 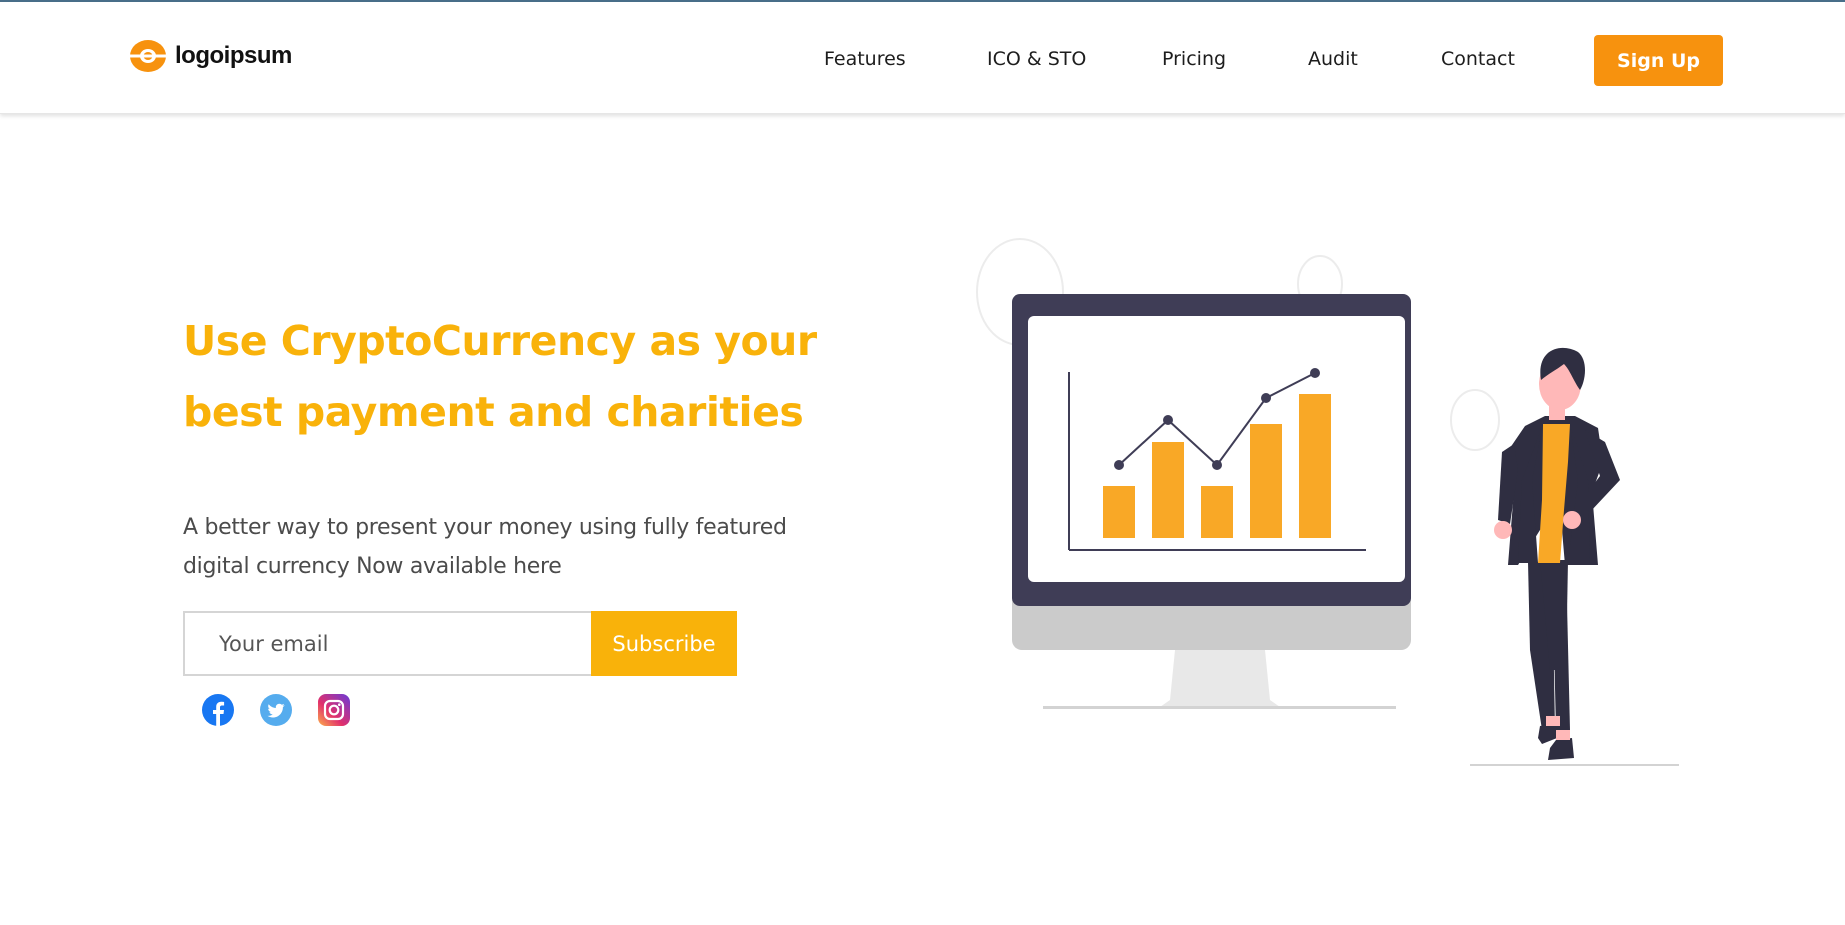 What do you see at coordinates (664, 643) in the screenshot?
I see `subscribe-button: Subscribe` at bounding box center [664, 643].